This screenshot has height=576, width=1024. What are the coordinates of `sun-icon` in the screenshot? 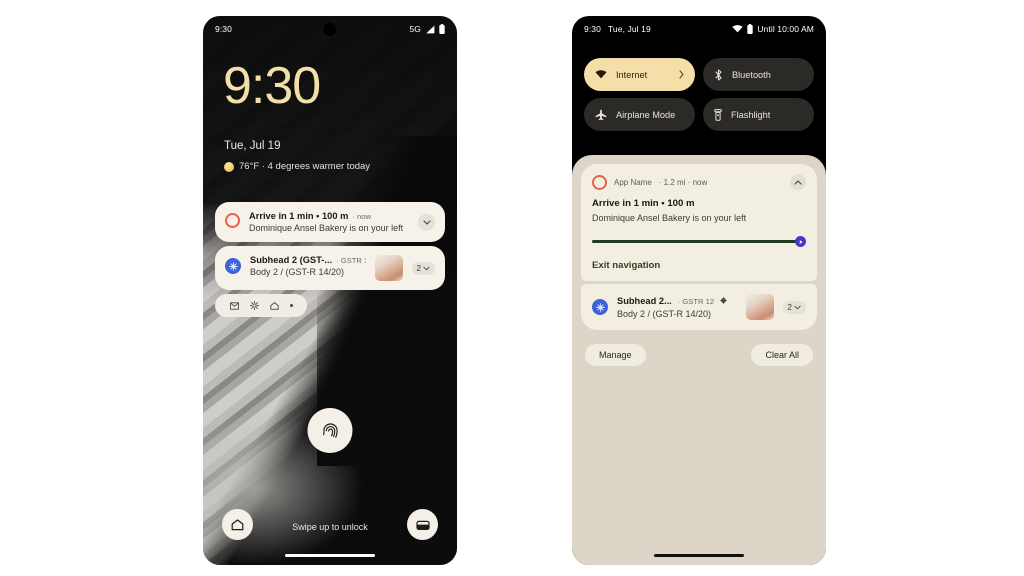 It's located at (229, 166).